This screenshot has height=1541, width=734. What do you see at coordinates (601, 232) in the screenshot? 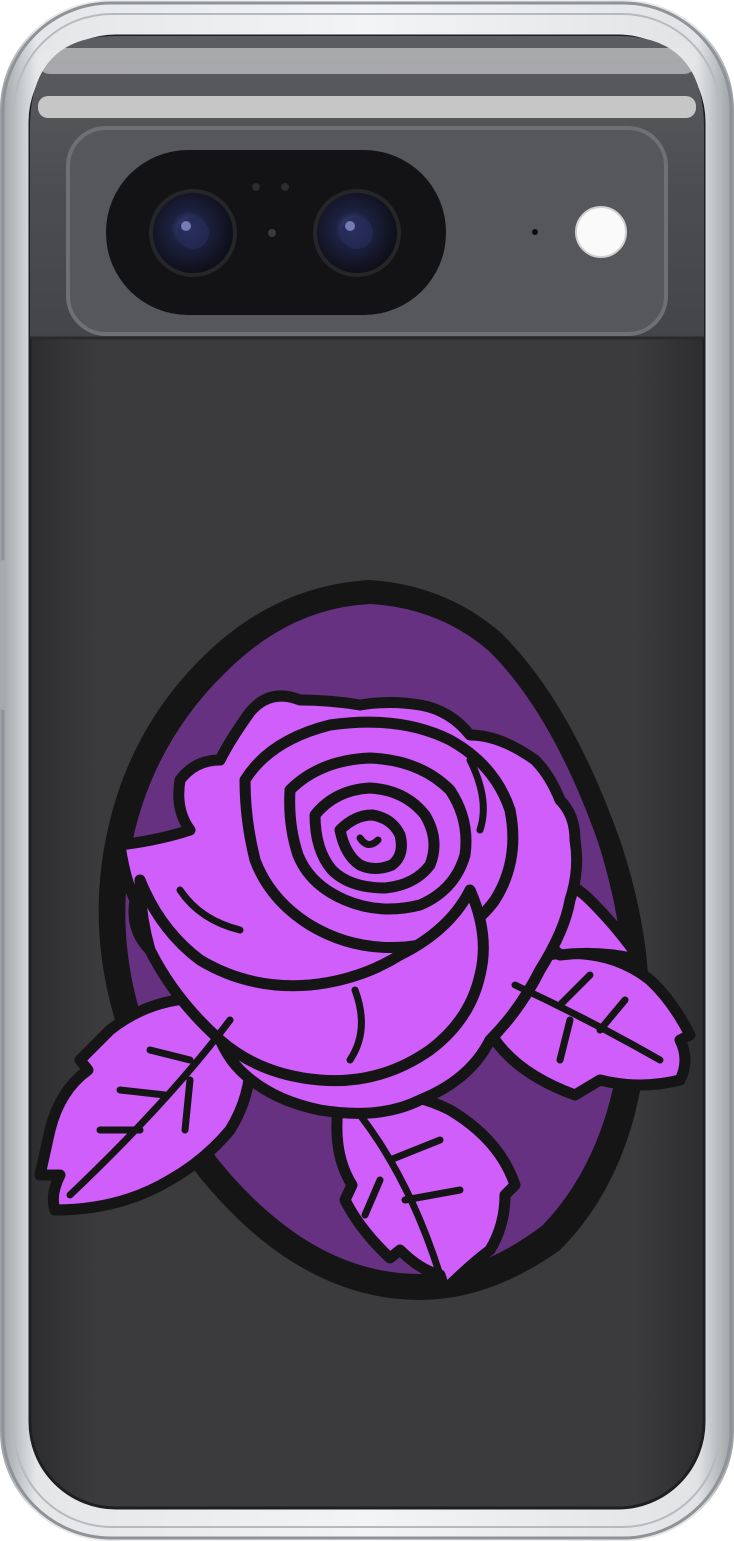
I see `flash-icon` at bounding box center [601, 232].